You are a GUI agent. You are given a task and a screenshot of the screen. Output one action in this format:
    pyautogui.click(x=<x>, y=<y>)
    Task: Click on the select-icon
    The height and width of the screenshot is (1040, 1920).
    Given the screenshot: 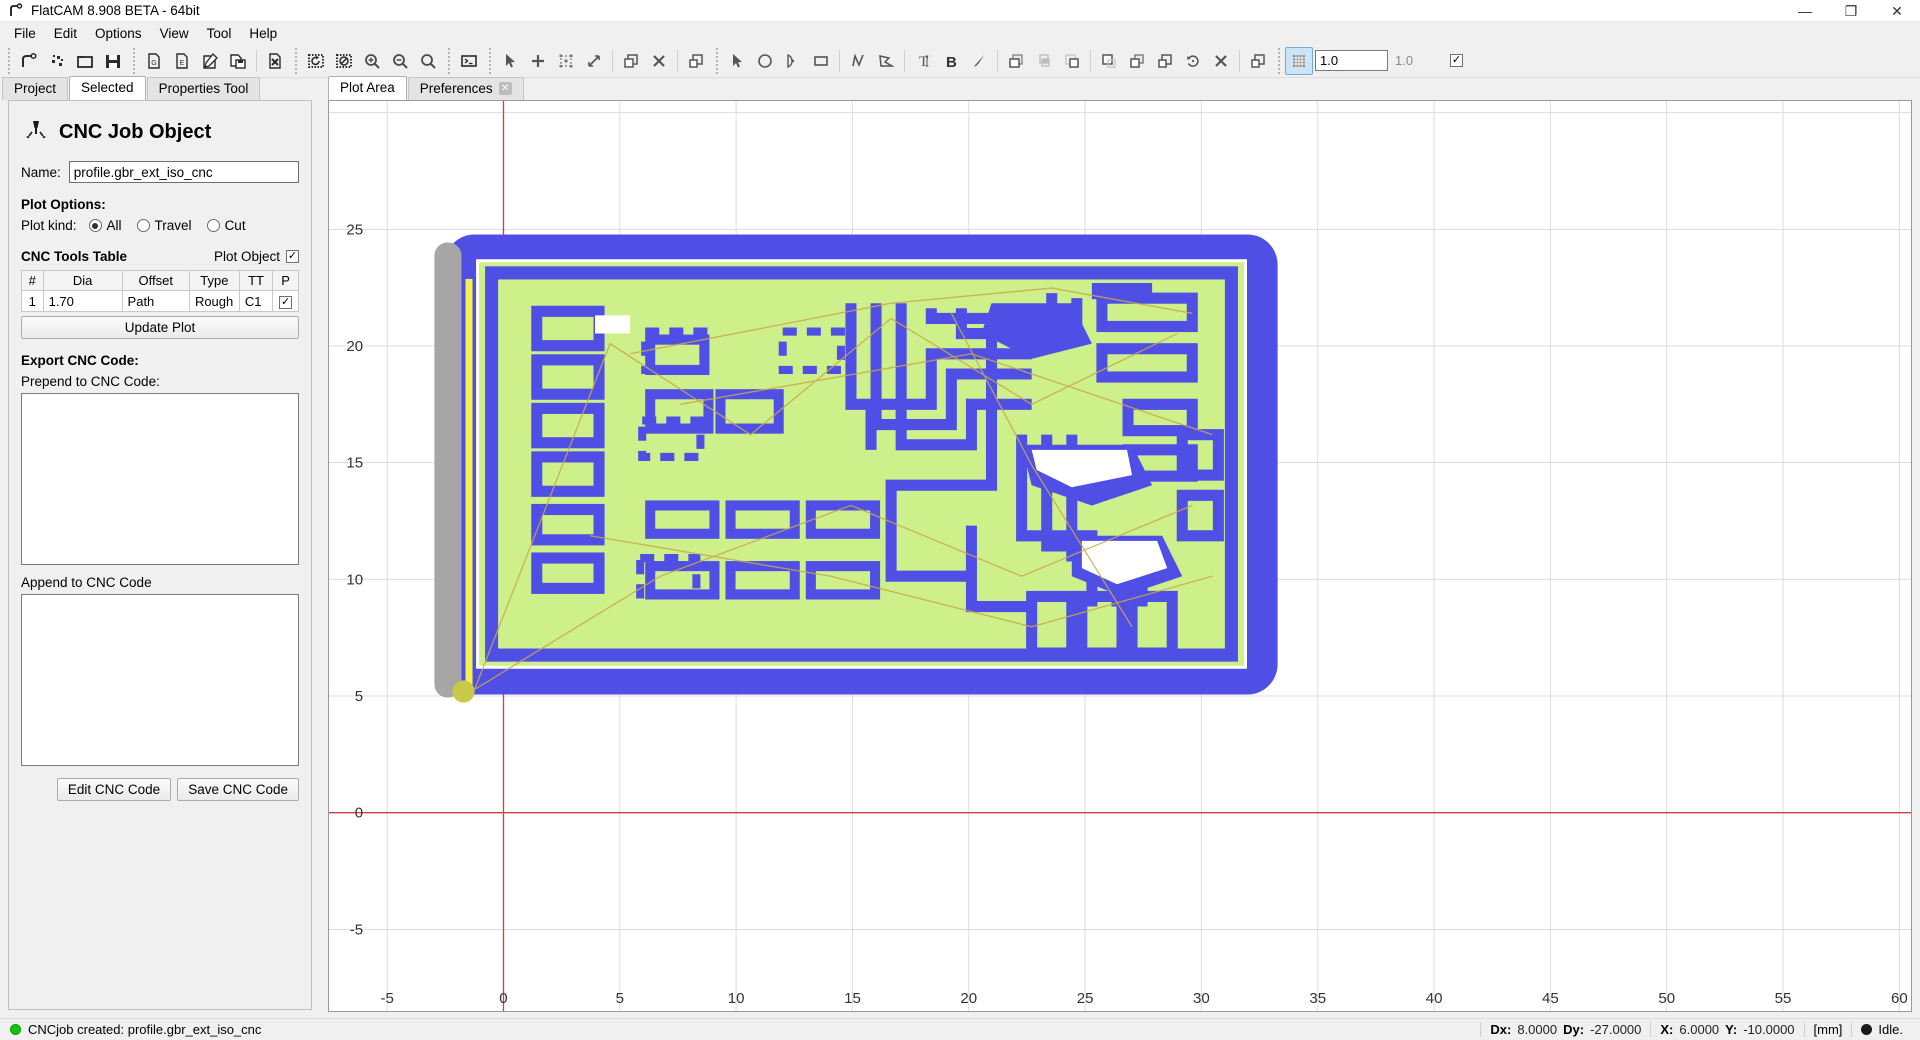 What is the action you would take?
    pyautogui.click(x=510, y=61)
    